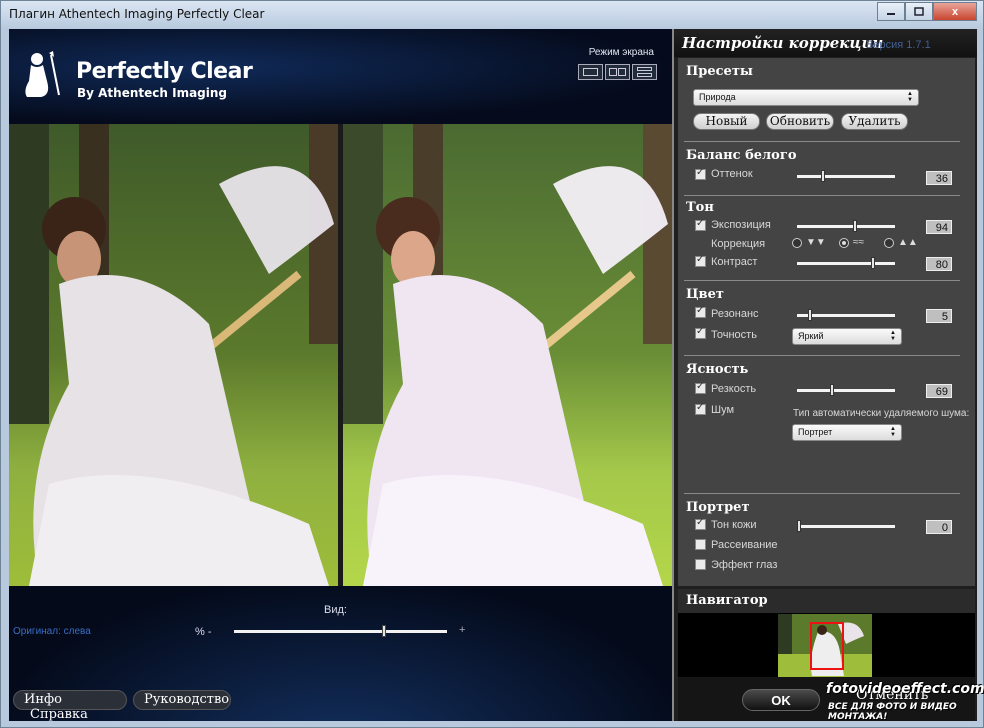 The width and height of the screenshot is (984, 728). I want to click on window-title: Плагин Athentech Imaging Perfectly Clear, so click(137, 14).